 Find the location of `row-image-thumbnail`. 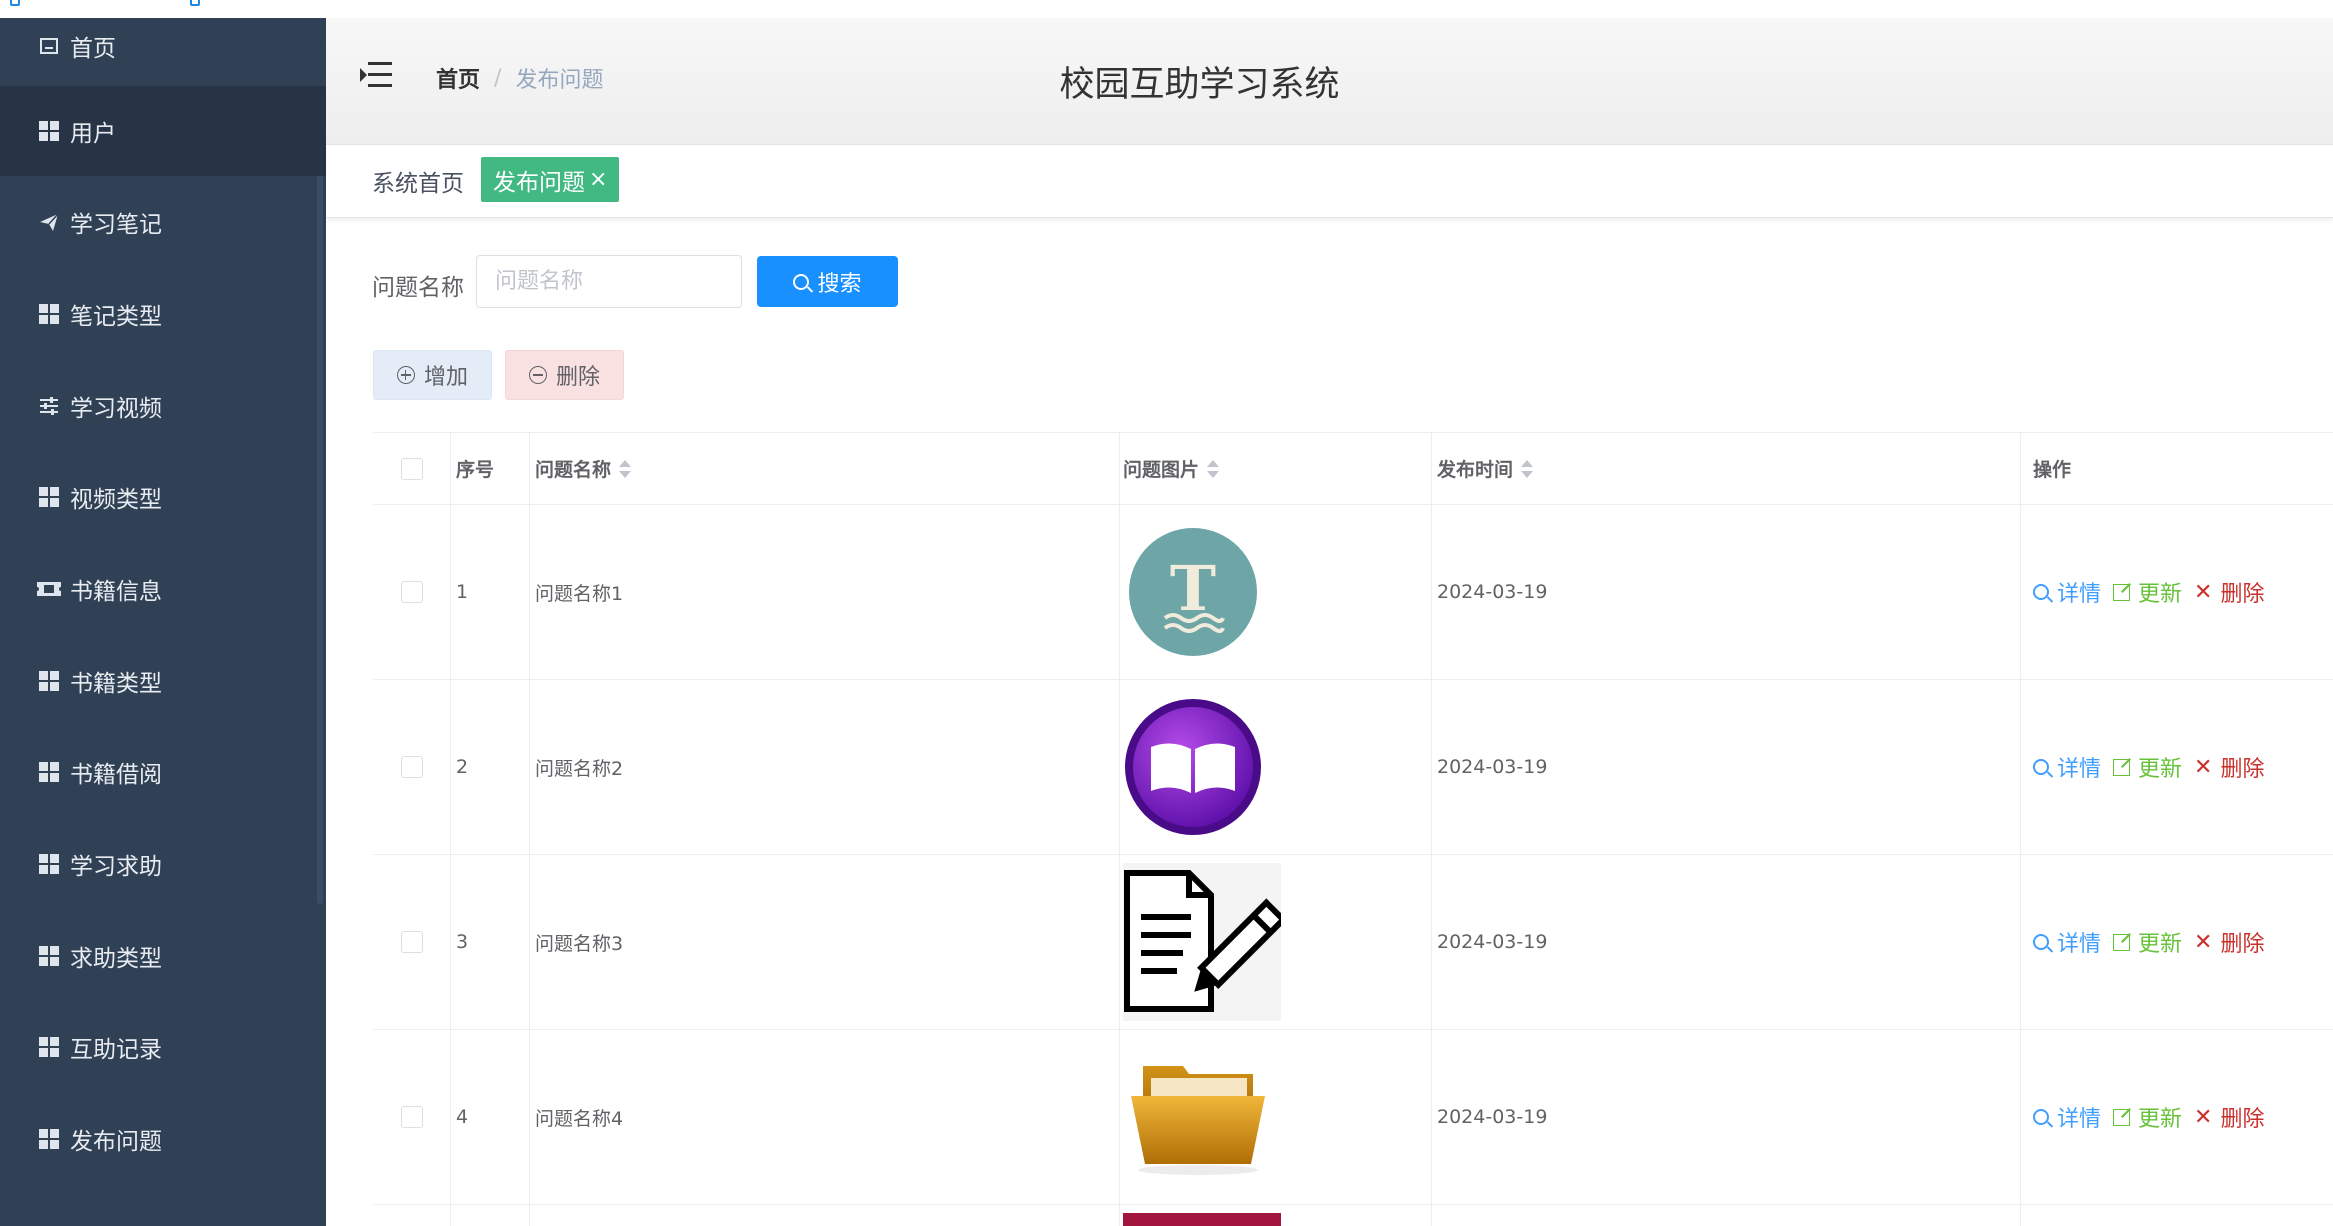

row-image-thumbnail is located at coordinates (1202, 1219).